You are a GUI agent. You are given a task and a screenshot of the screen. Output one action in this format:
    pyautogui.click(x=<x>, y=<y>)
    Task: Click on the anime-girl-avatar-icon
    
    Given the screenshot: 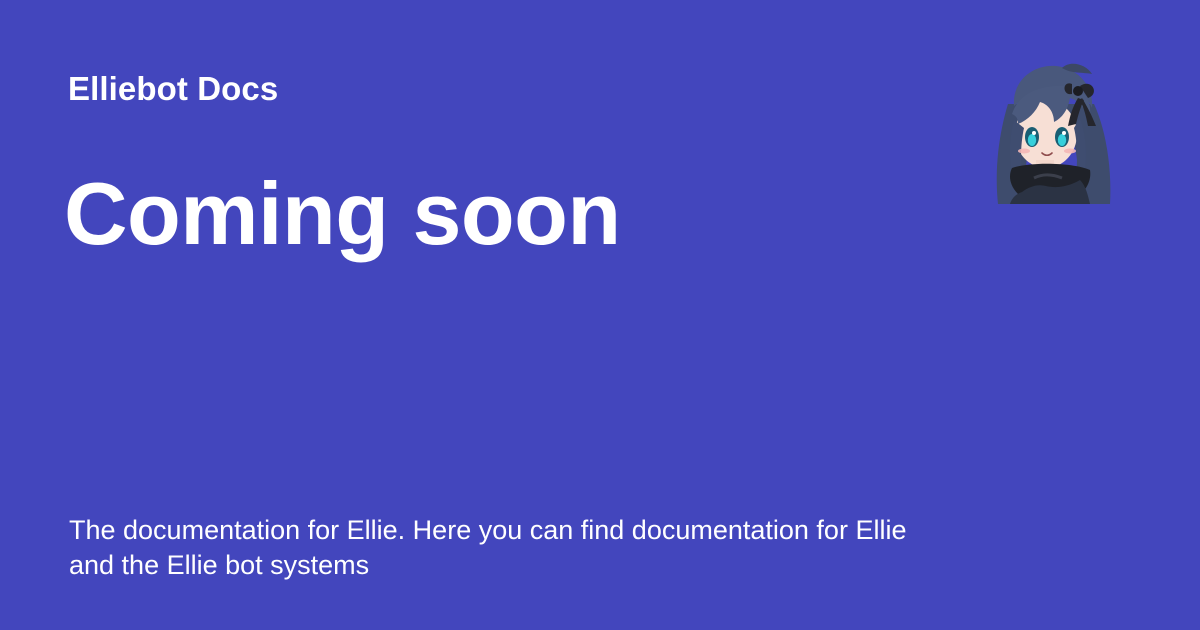 What is the action you would take?
    pyautogui.click(x=1052, y=132)
    